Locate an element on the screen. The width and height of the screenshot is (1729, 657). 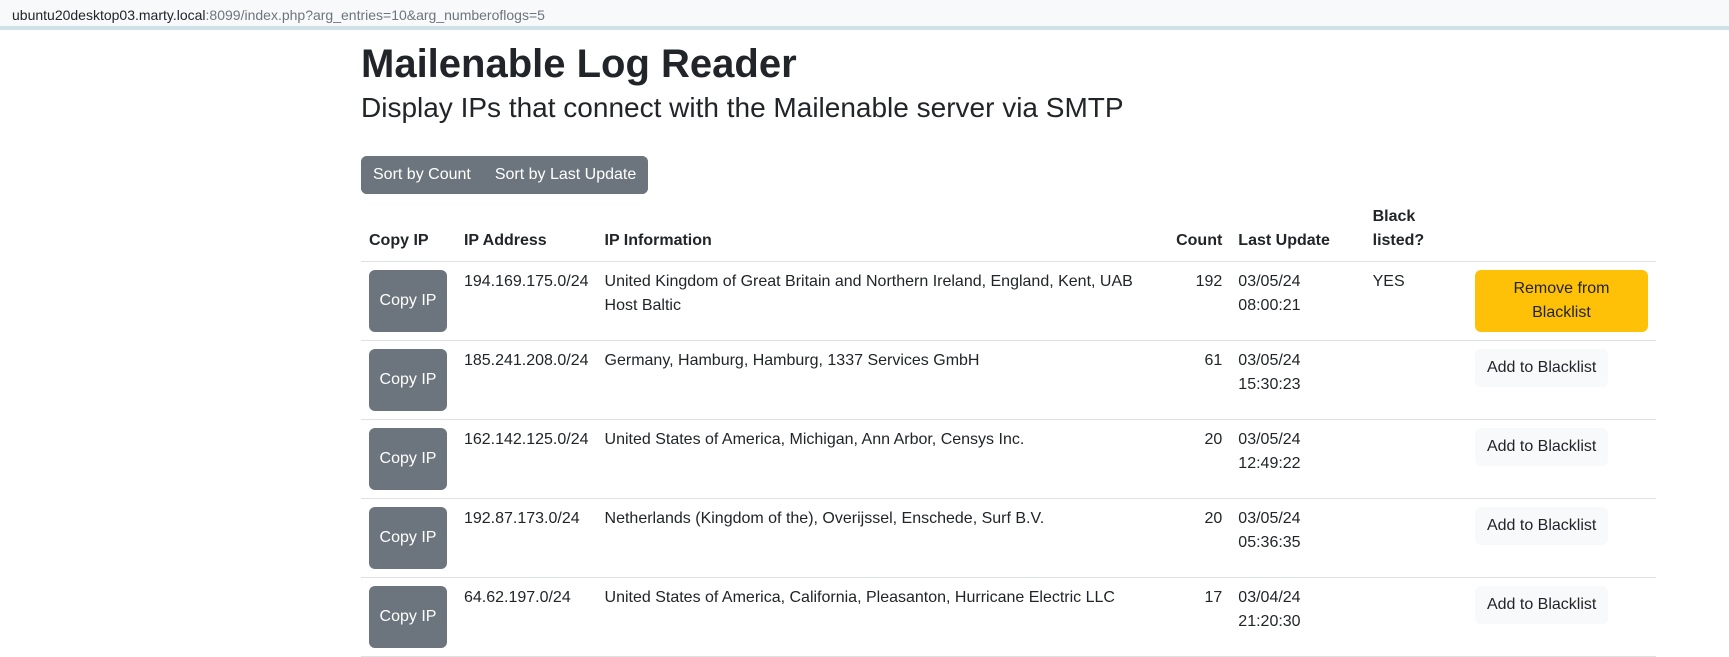
header-count: Count is located at coordinates (1189, 229).